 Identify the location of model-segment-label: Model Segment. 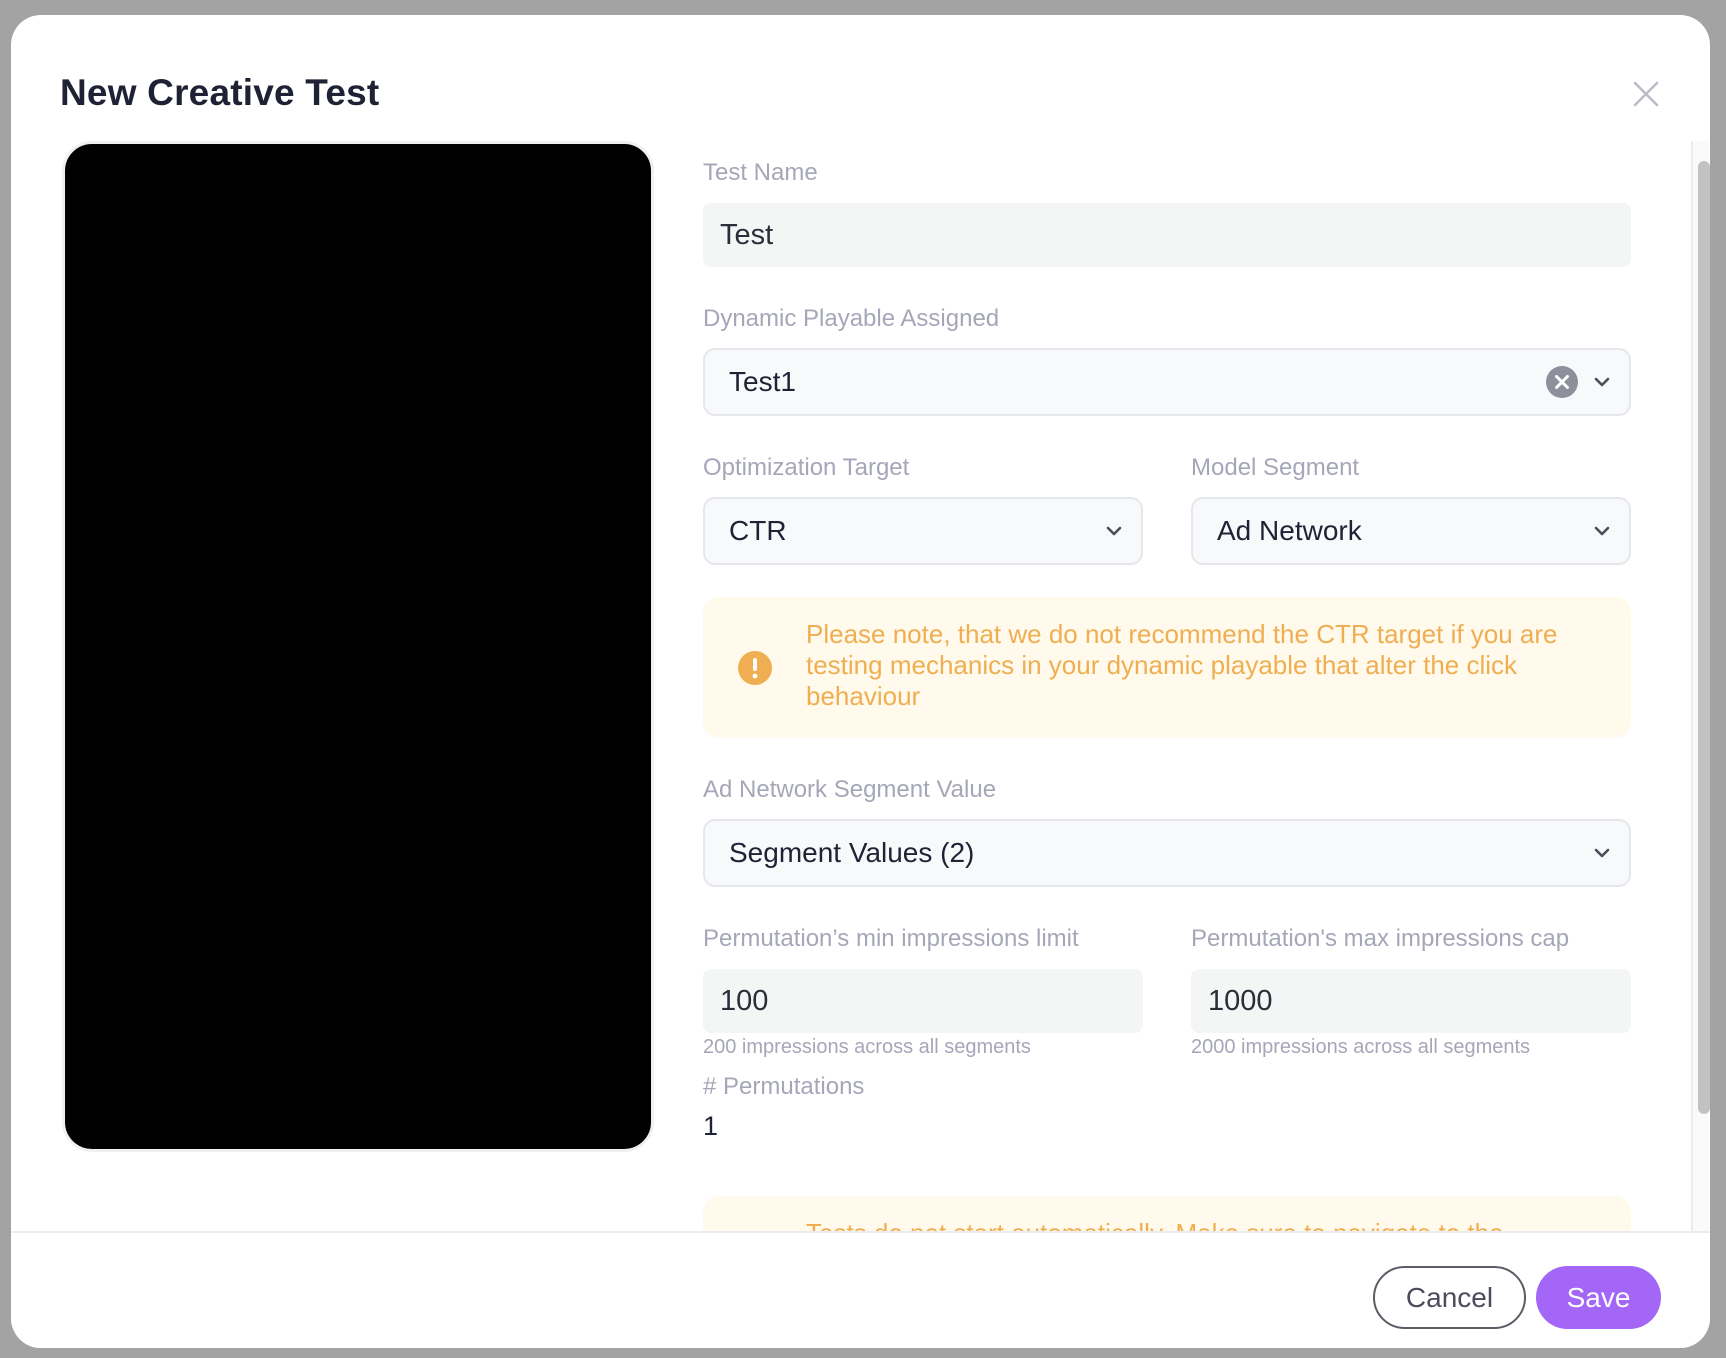
(1275, 467).